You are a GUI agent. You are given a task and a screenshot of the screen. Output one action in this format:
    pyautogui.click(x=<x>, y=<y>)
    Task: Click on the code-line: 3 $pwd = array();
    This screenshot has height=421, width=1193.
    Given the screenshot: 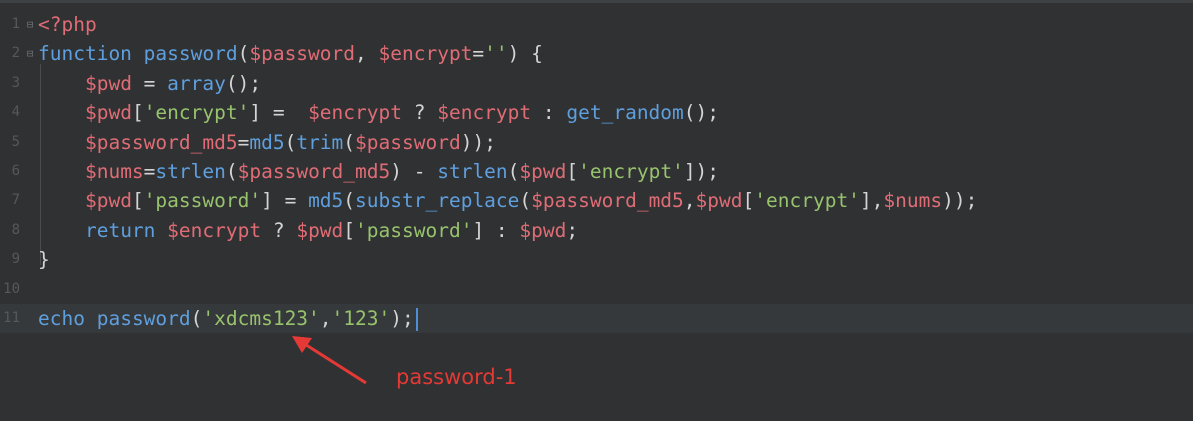 What is the action you would take?
    pyautogui.click(x=596, y=83)
    